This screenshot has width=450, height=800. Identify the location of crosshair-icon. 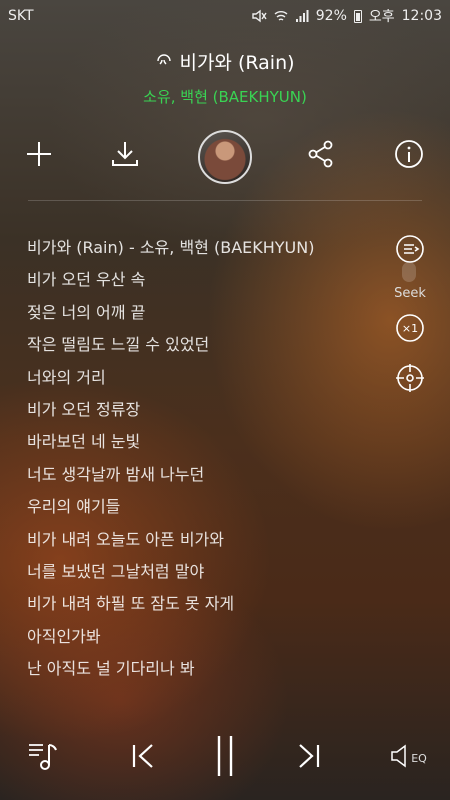
(410, 380).